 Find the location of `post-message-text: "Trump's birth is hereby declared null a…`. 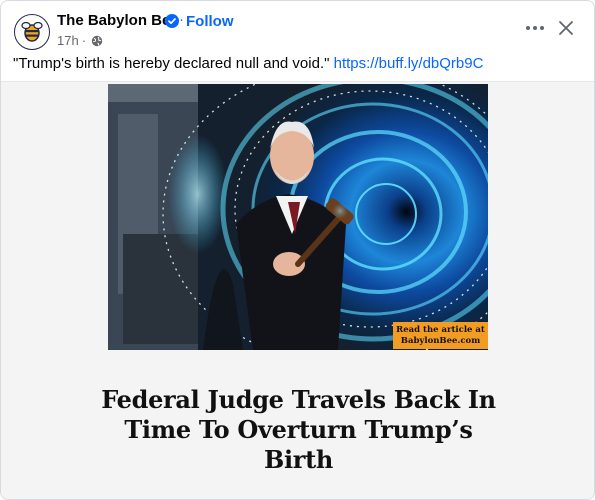

post-message-text: "Trump's birth is hereby declared null a… is located at coordinates (171, 63).